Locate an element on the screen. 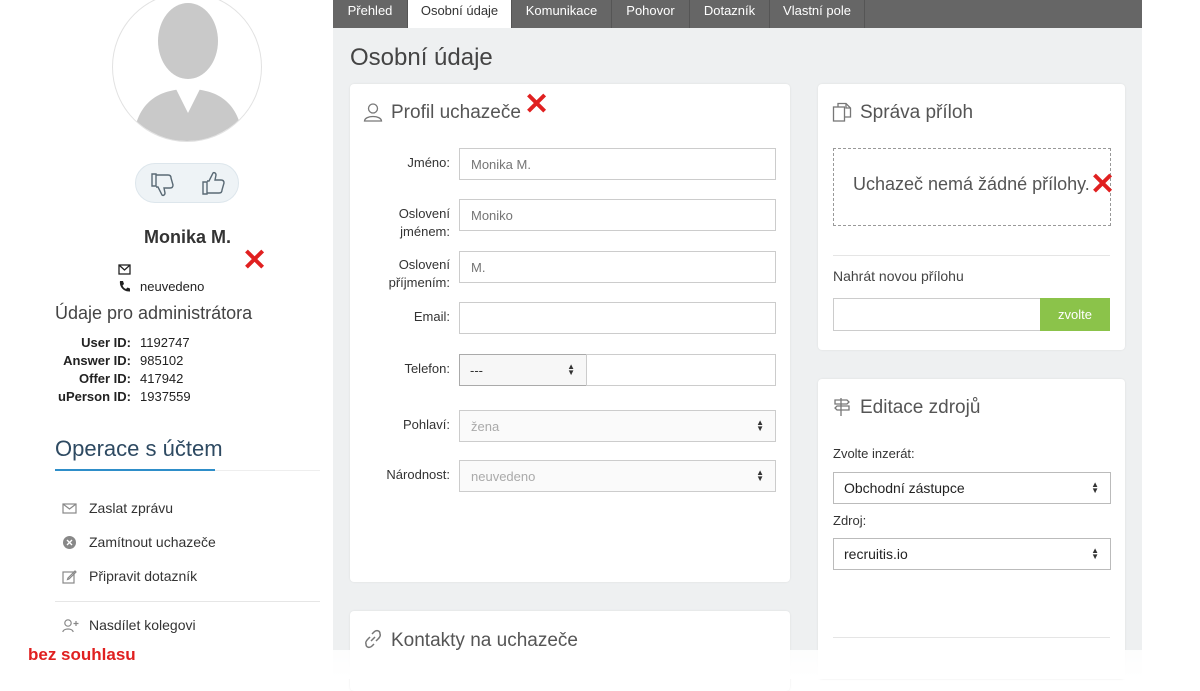 This screenshot has width=1200, height=691. phone-prefix-value: --- is located at coordinates (476, 370).